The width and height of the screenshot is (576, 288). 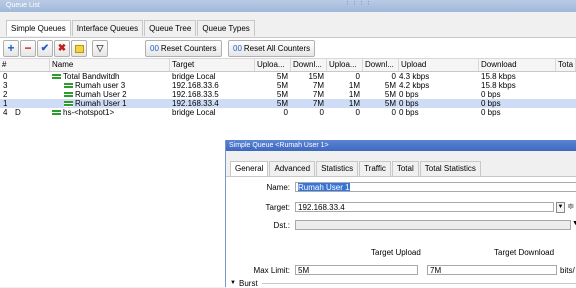 I want to click on target-field: 192.168.33.4, so click(x=424, y=207).